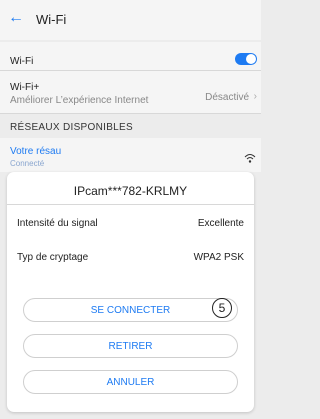 This screenshot has width=320, height=419. I want to click on wifi-plus-label: Wi-Fi+, so click(25, 87).